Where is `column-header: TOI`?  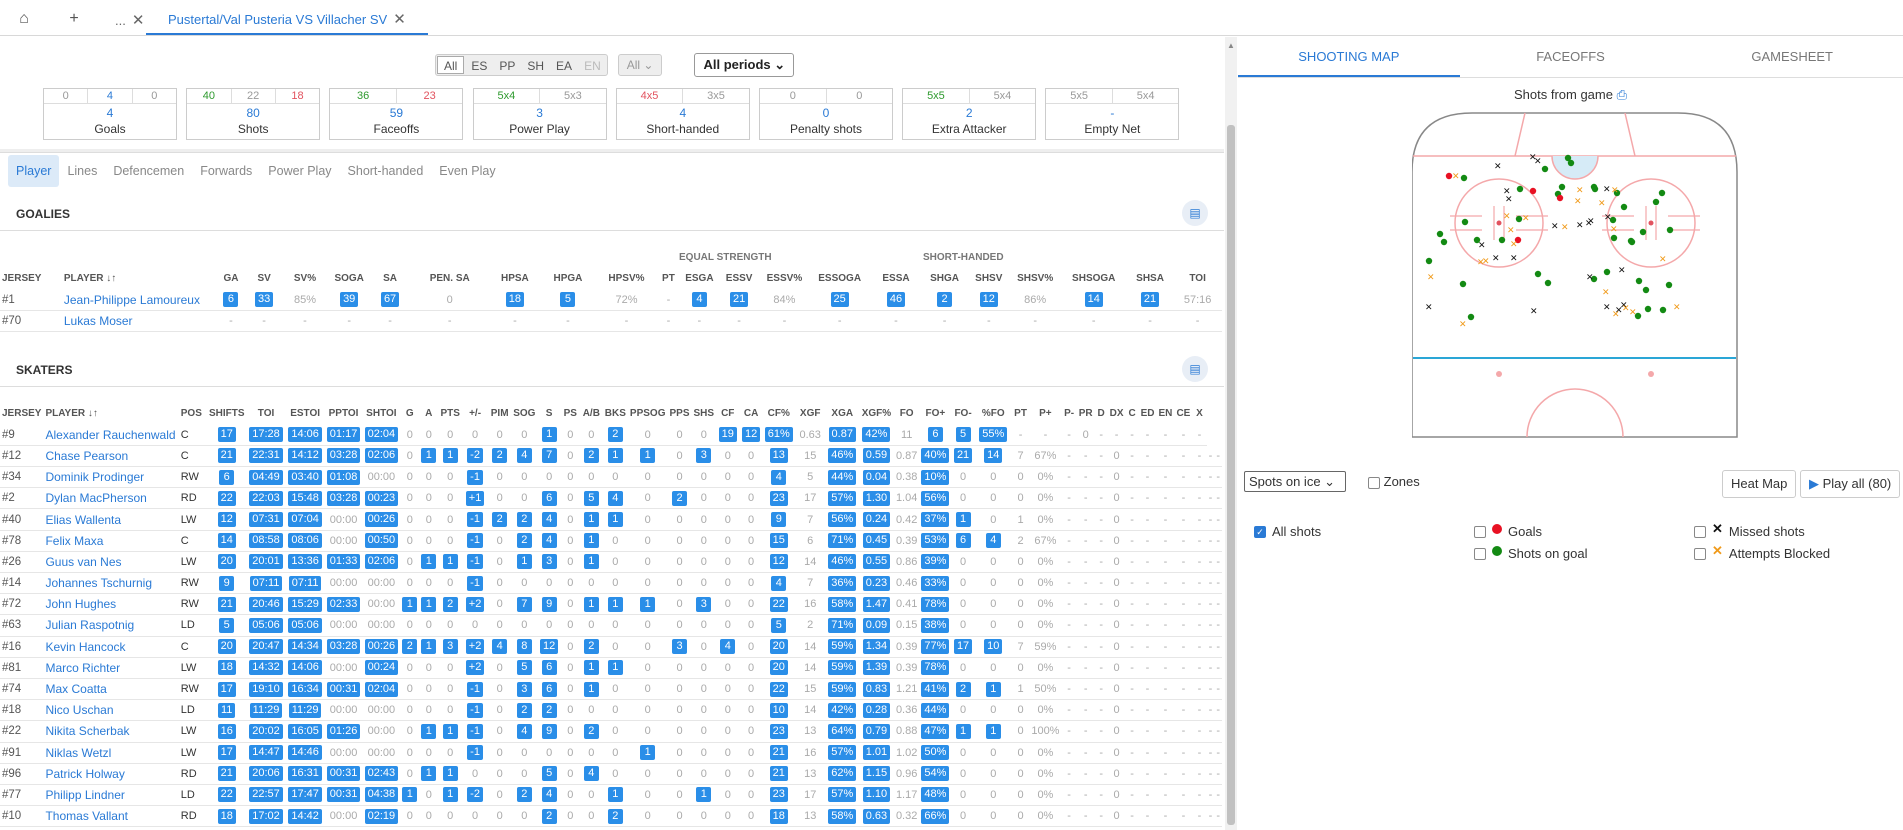 column-header: TOI is located at coordinates (266, 413).